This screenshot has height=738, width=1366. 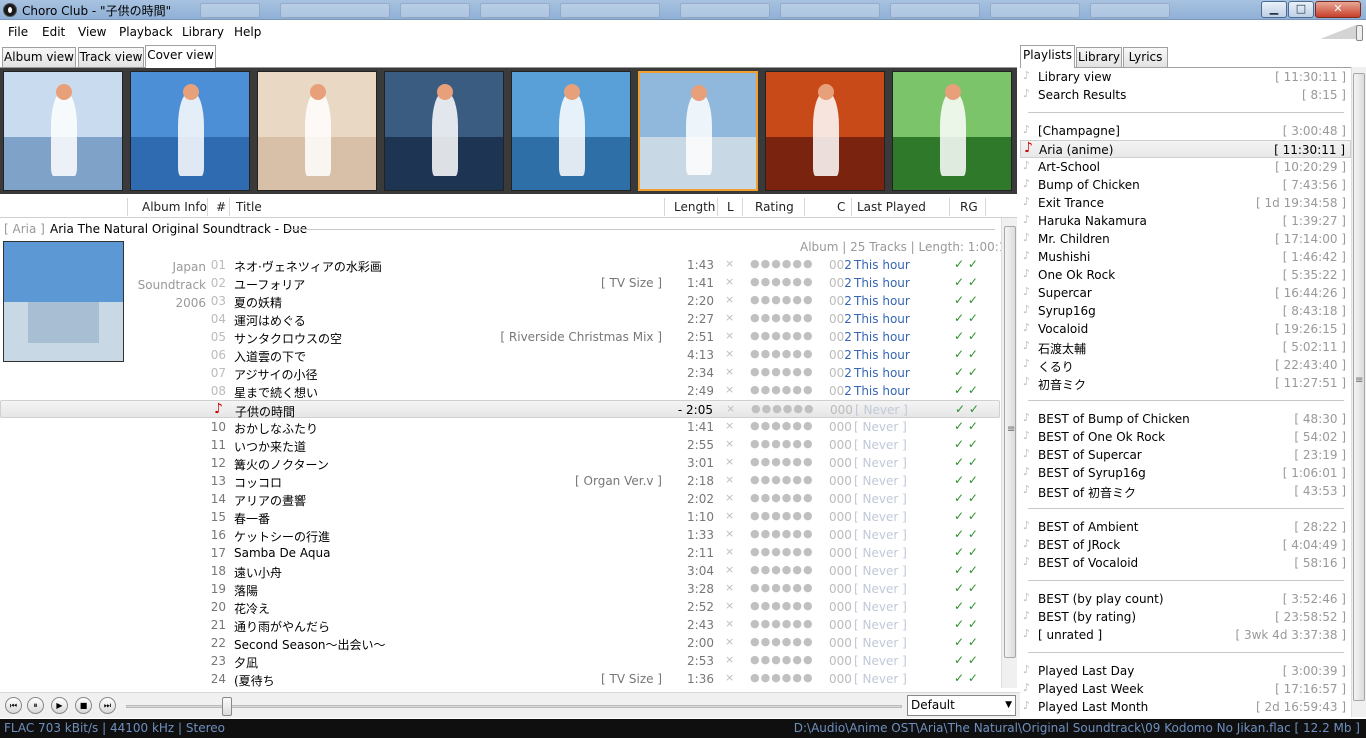 I want to click on track-list-scrollbar: ≡, so click(x=1009, y=453).